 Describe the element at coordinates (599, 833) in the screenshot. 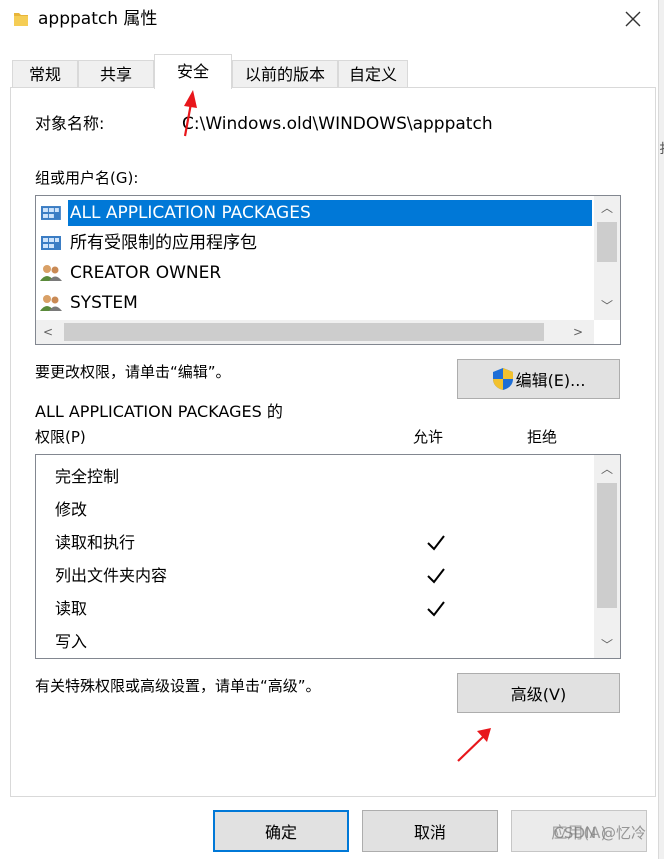

I see `watermark: CSDN @忆冷` at that location.